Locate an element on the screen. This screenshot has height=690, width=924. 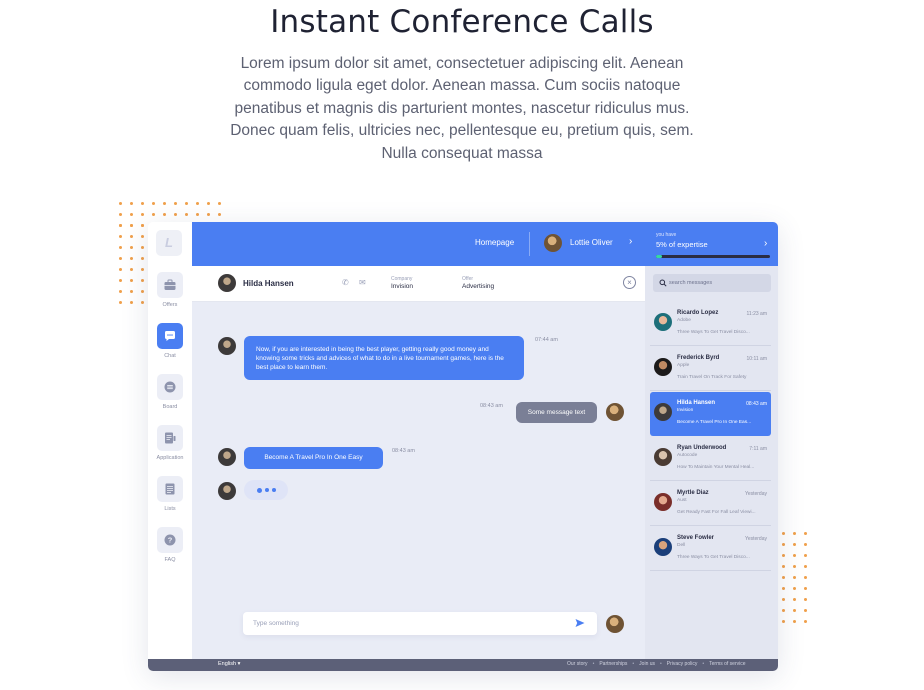
expertise-value: 5% of expertise is located at coordinates (682, 244).